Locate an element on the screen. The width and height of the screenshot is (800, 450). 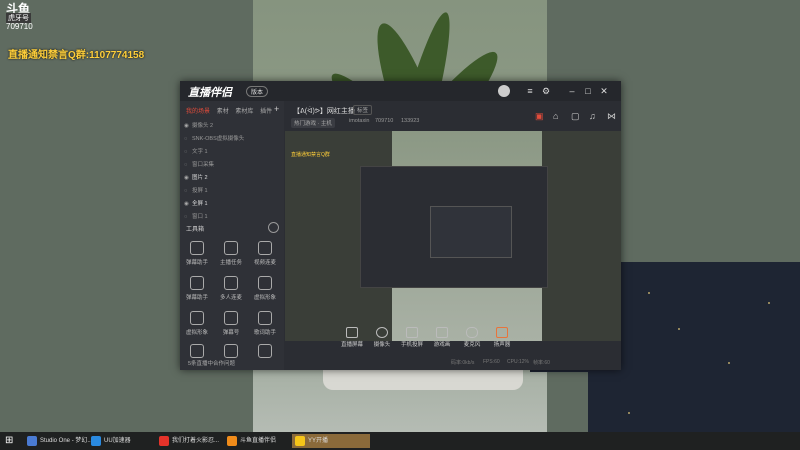
avatar is located at coordinates (504, 91).